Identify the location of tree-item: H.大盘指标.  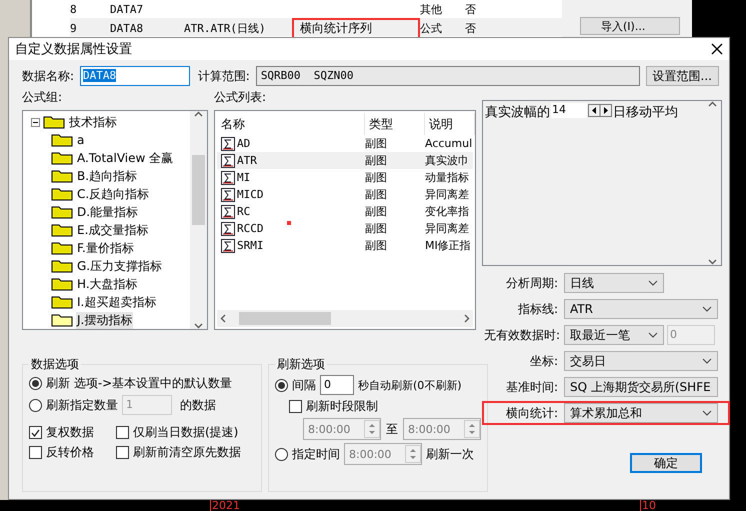
(107, 284).